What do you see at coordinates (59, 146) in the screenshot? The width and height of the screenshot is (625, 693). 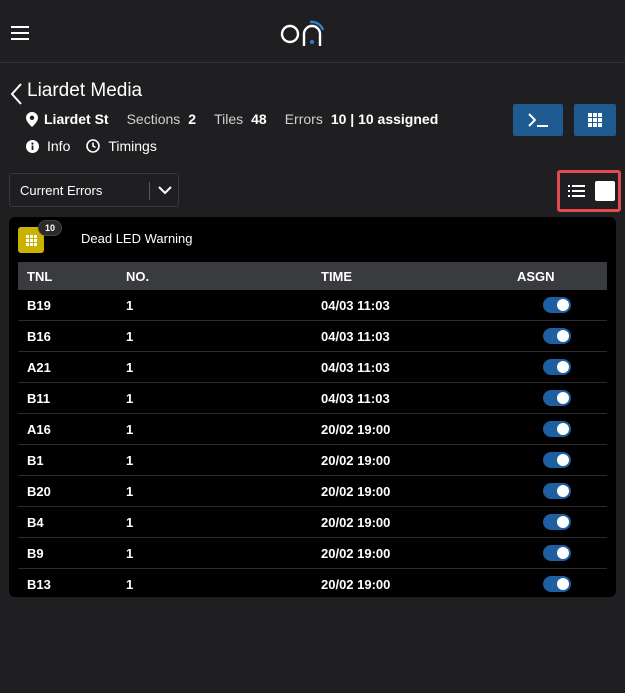 I see `info-label: Info` at bounding box center [59, 146].